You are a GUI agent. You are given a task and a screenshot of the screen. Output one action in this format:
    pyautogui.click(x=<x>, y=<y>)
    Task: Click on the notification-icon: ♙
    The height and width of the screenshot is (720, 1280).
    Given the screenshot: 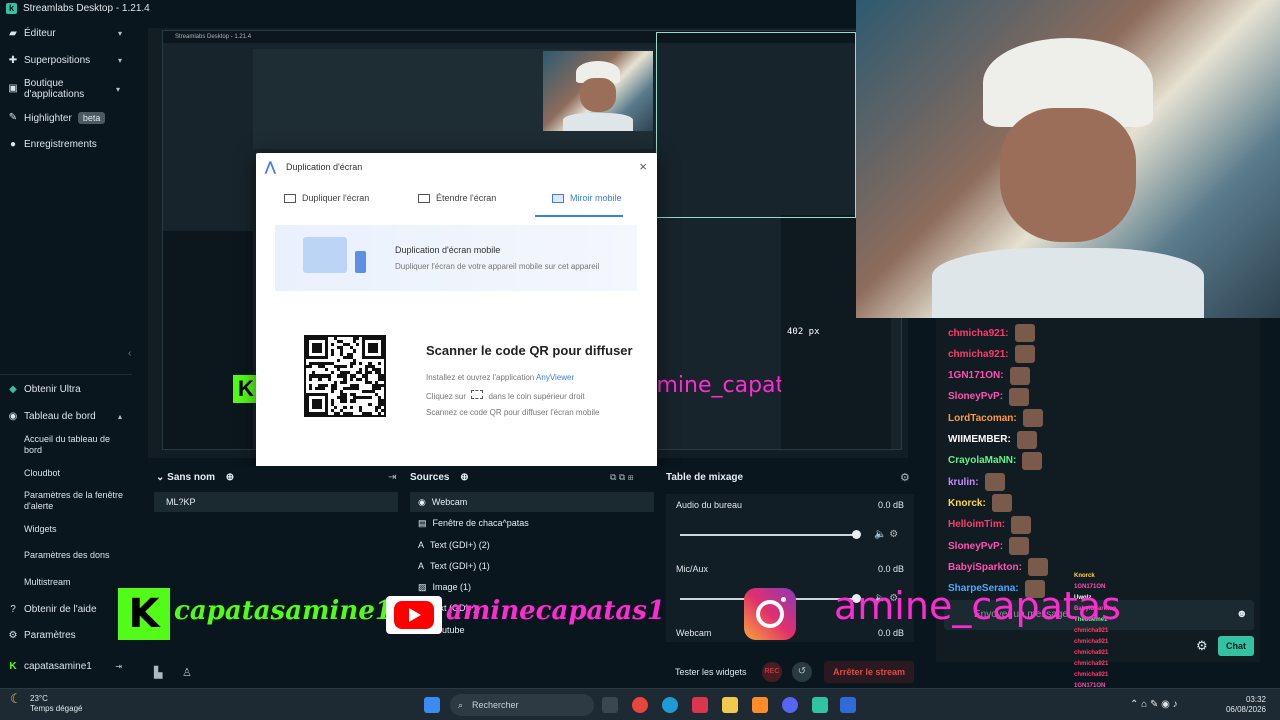 What is the action you would take?
    pyautogui.click(x=187, y=672)
    